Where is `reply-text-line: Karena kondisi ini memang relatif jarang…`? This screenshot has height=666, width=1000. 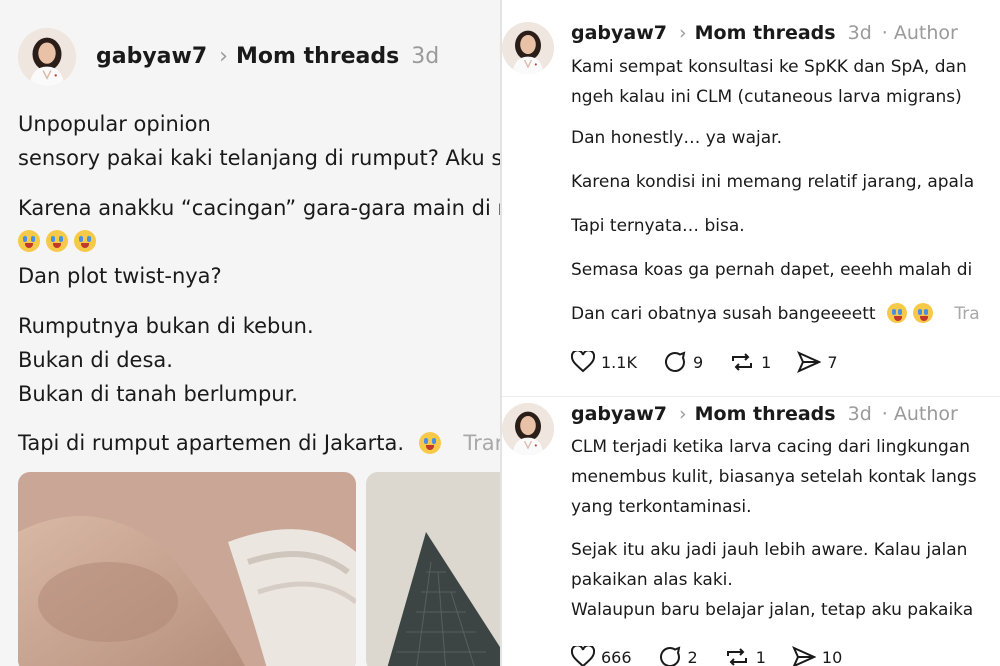
reply-text-line: Karena kondisi ini memang relatif jarang… is located at coordinates (773, 182).